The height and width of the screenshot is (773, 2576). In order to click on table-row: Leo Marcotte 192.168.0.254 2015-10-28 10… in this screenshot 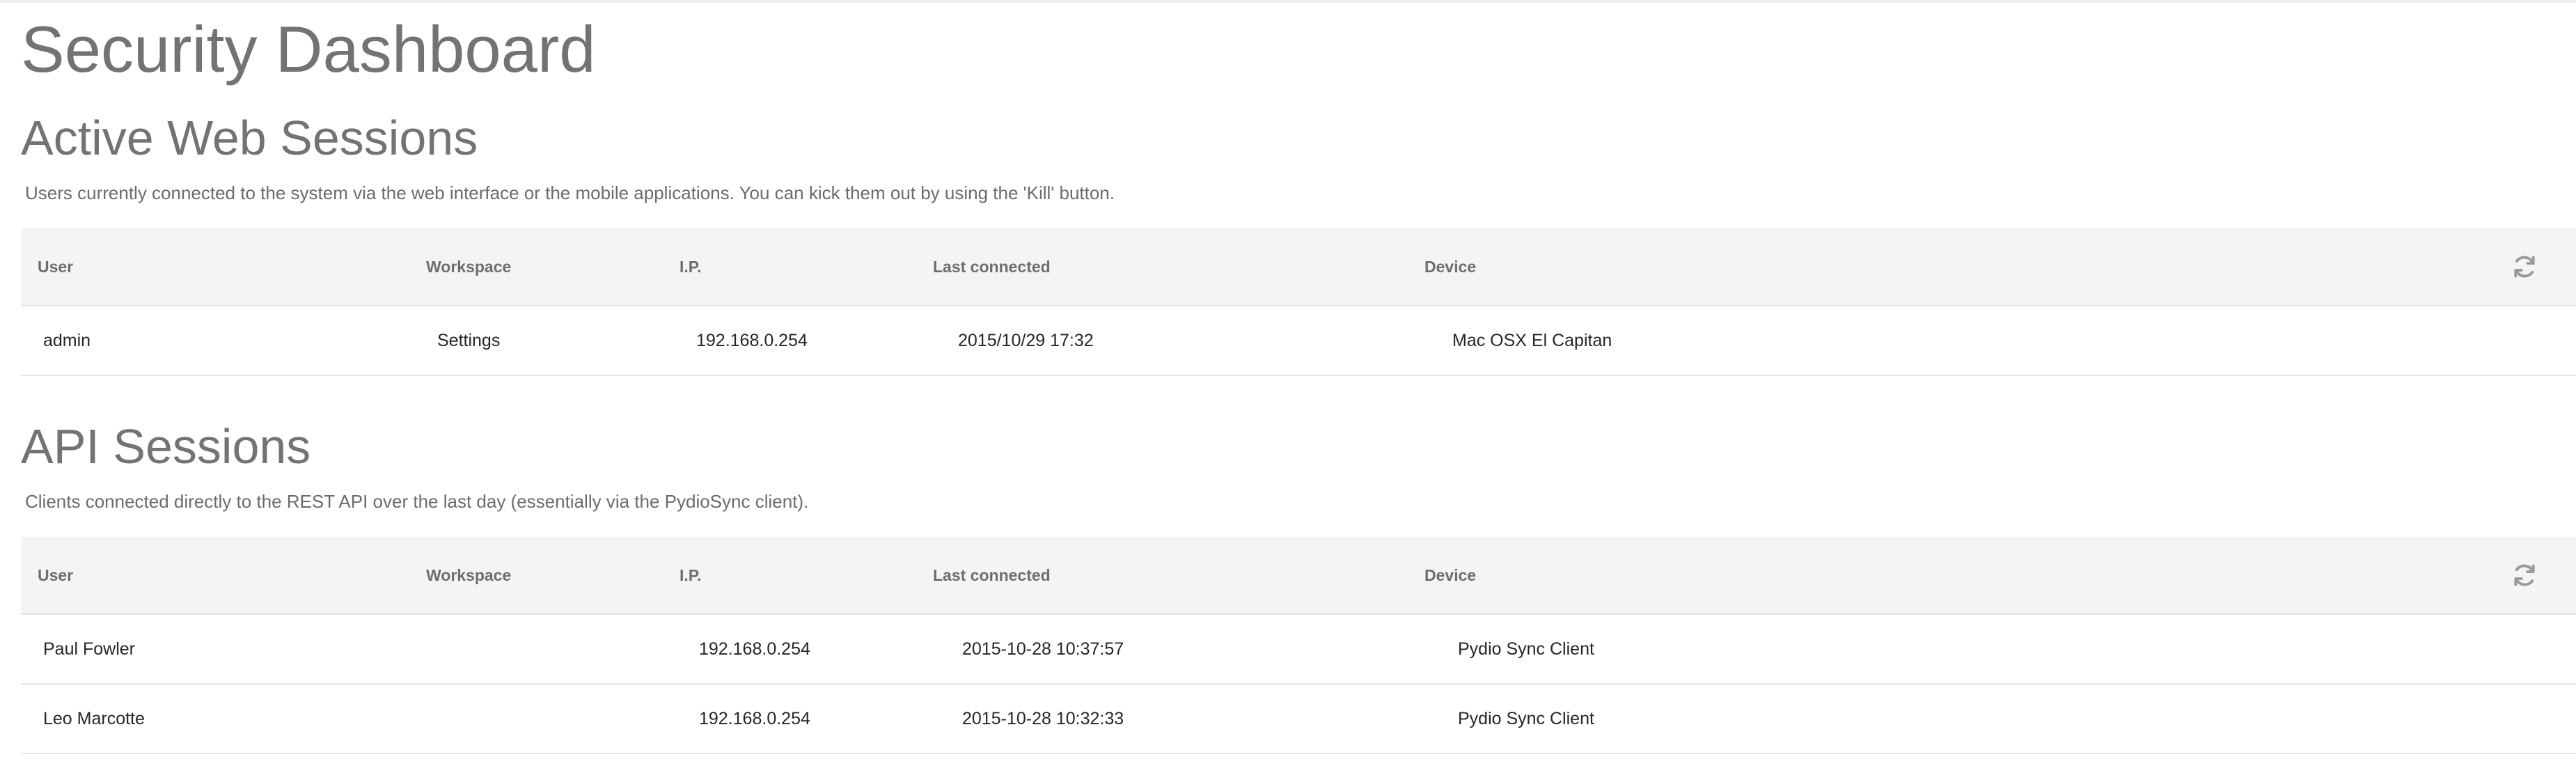, I will do `click(1298, 719)`.